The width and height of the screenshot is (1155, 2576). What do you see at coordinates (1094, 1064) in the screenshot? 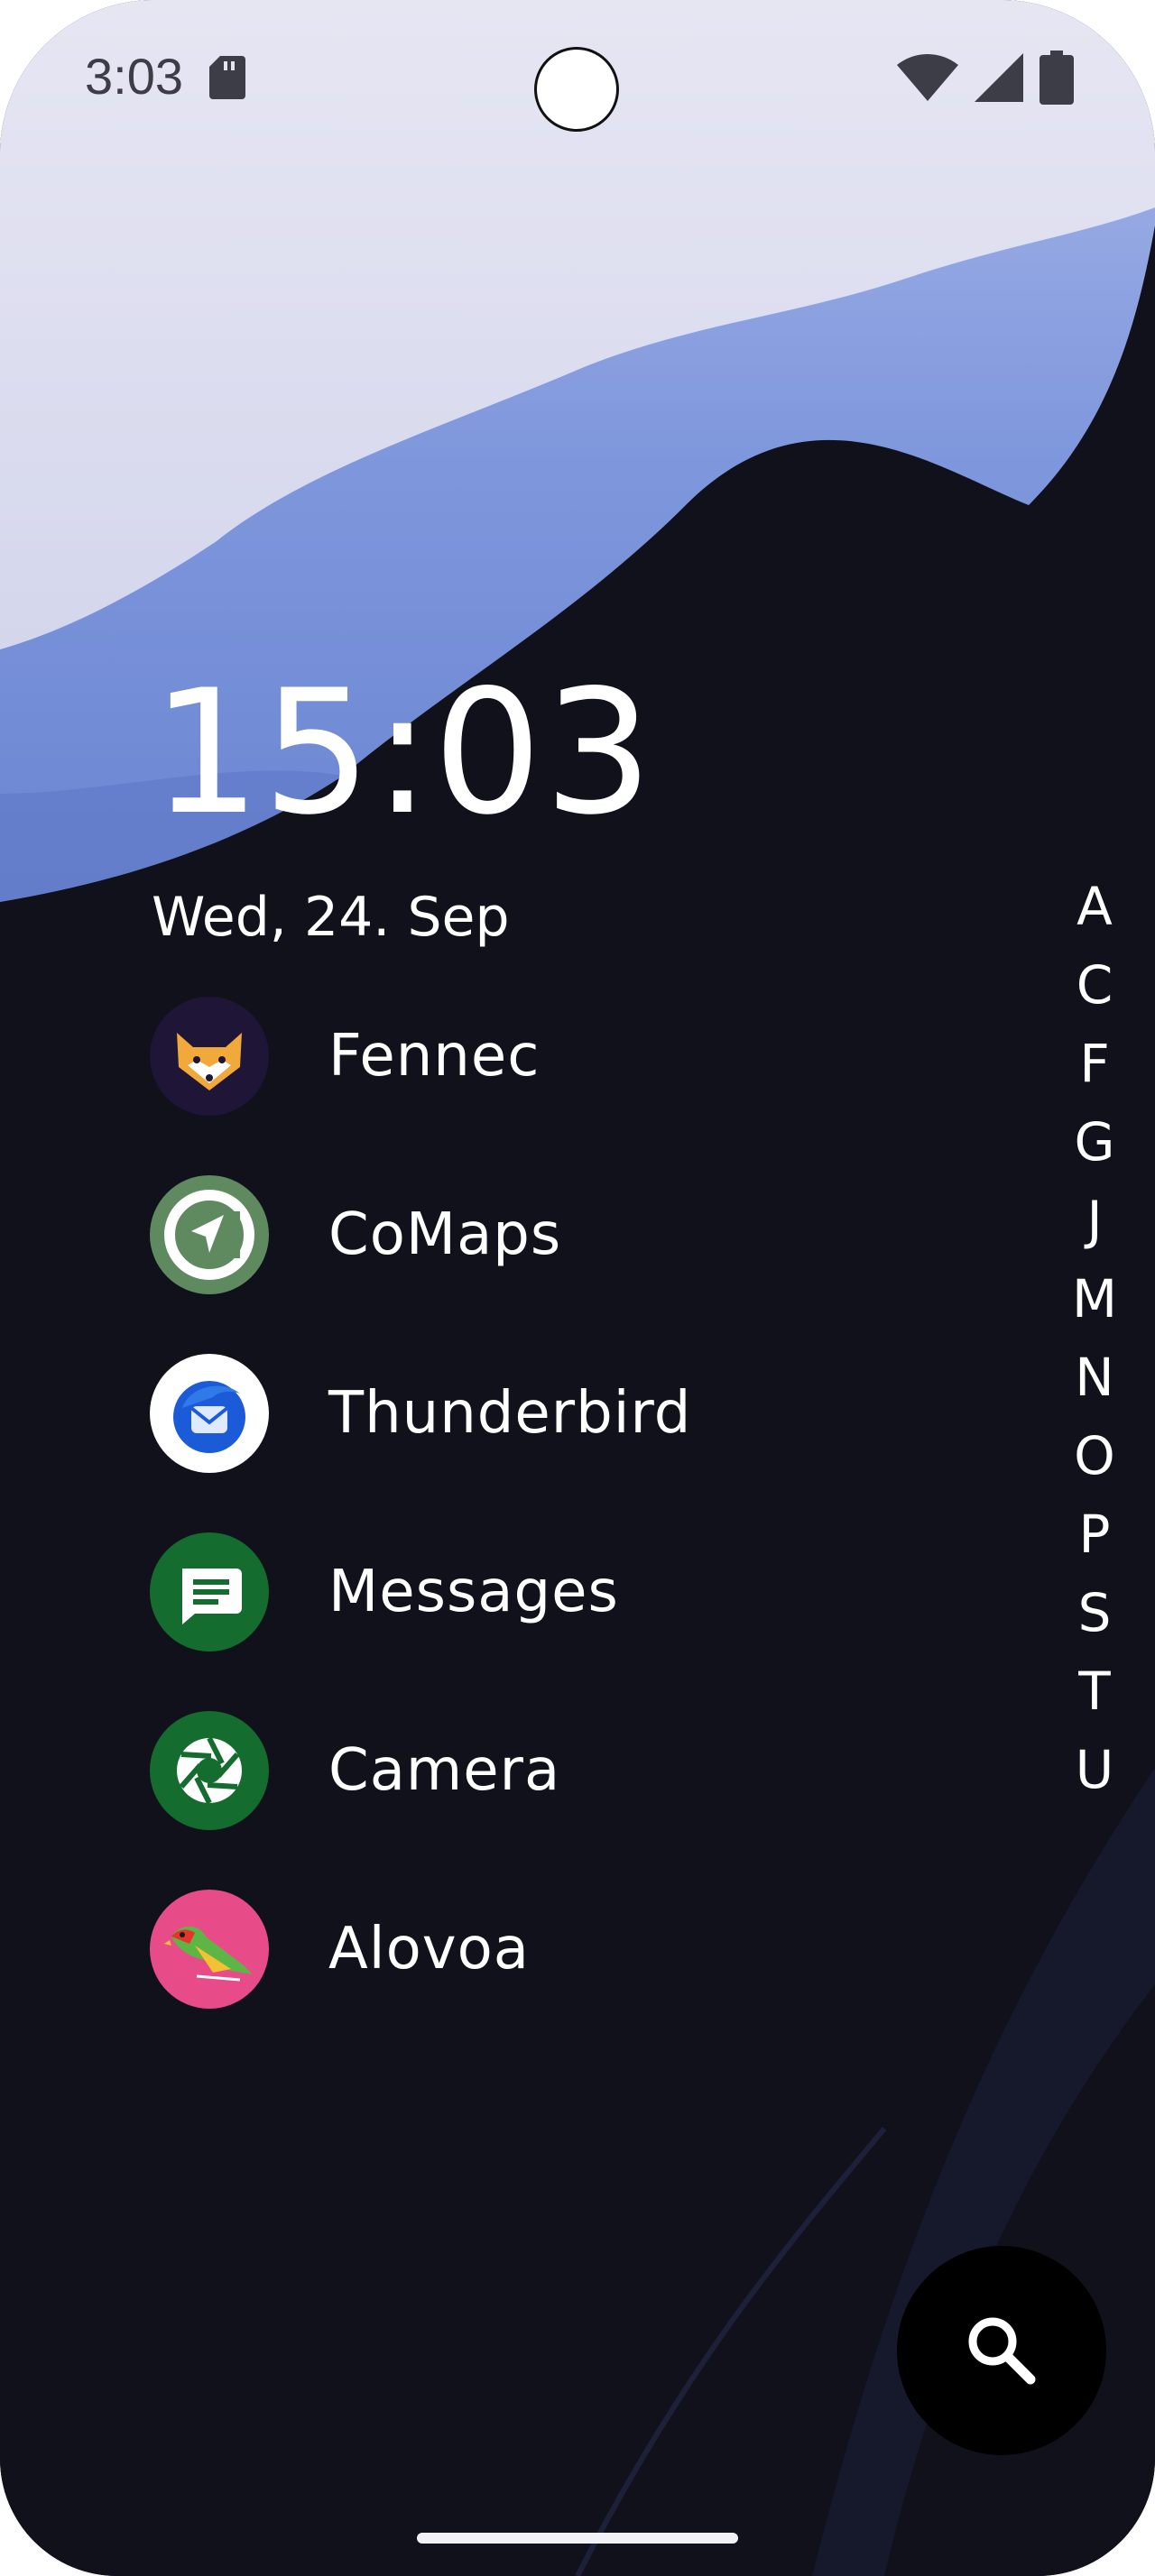
I see `index-letter-f: F` at bounding box center [1094, 1064].